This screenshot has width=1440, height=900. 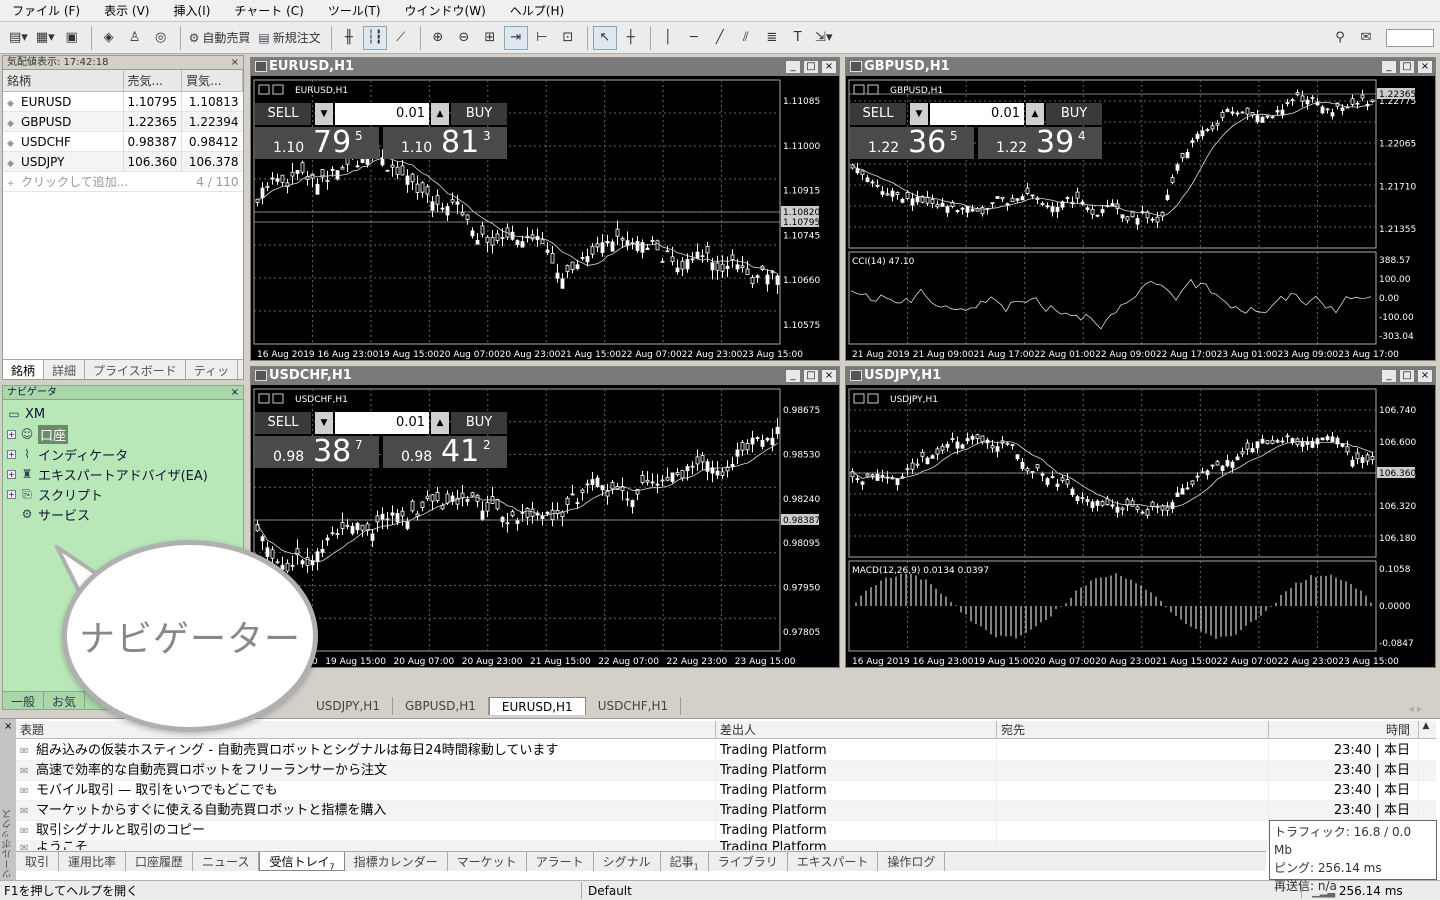 I want to click on vertical-line-icon: │, so click(x=668, y=38).